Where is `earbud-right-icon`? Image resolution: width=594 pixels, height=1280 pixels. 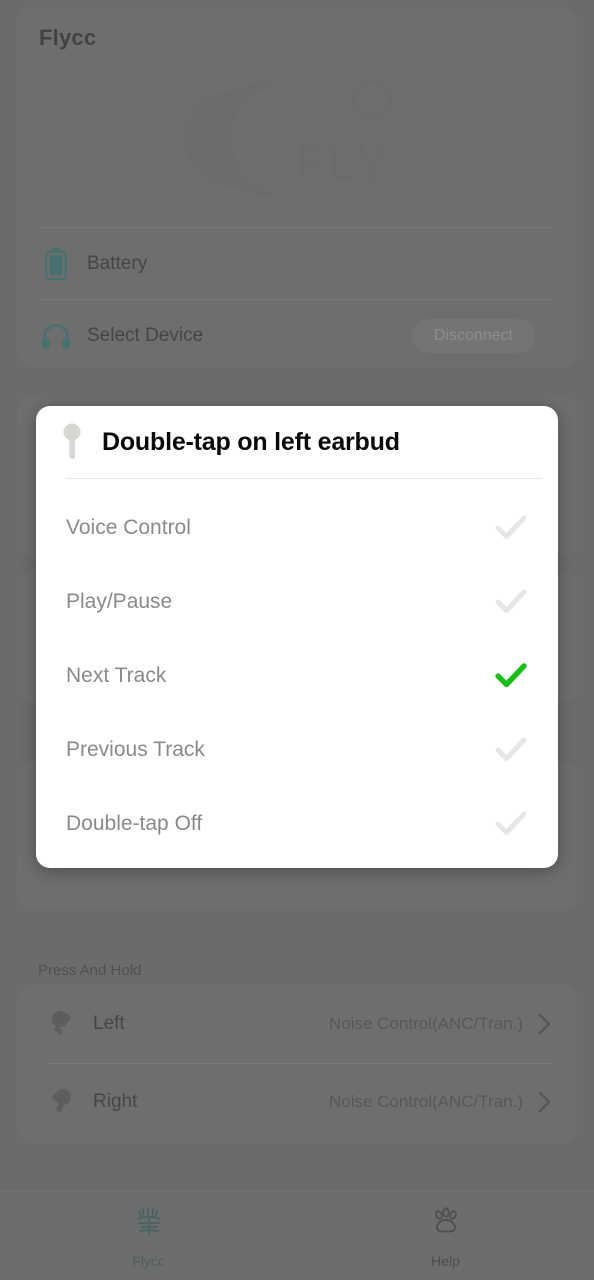 earbud-right-icon is located at coordinates (63, 1102).